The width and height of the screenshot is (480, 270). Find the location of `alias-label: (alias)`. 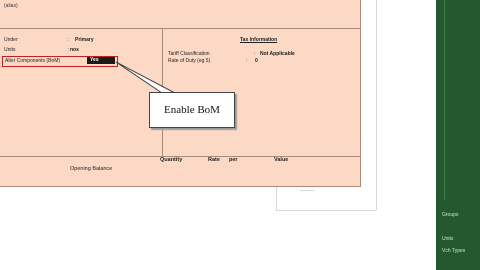

alias-label: (alias) is located at coordinates (11, 6).